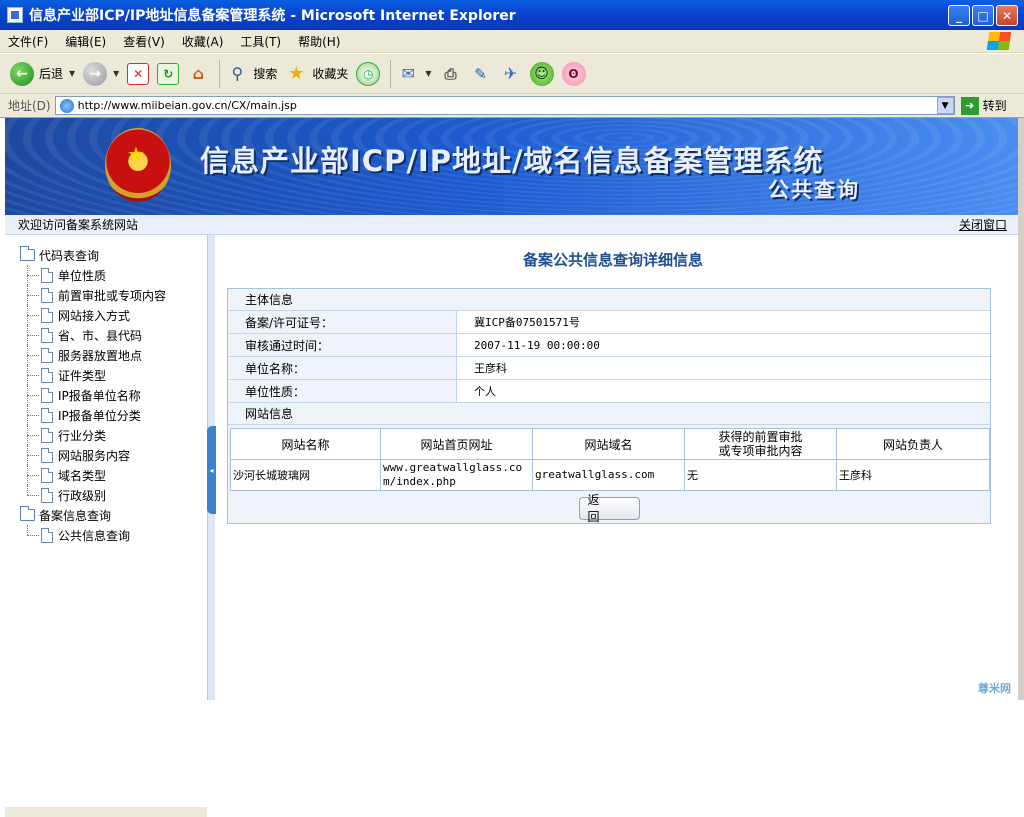 Image resolution: width=1024 pixels, height=817 pixels. I want to click on pig-button: ʘ, so click(573, 73).